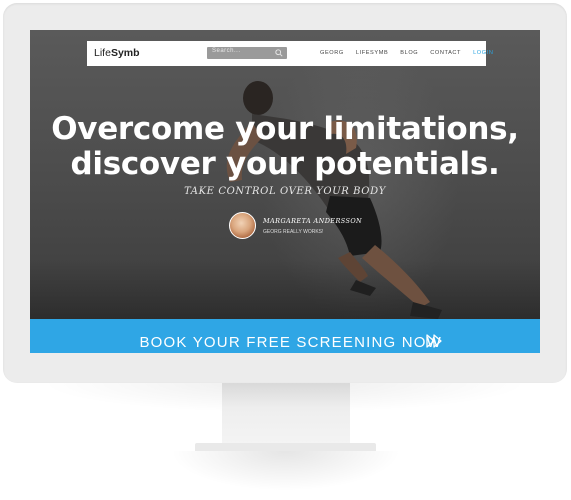 Image resolution: width=571 pixels, height=500 pixels. What do you see at coordinates (285, 447) in the screenshot?
I see `monitor-stand-base` at bounding box center [285, 447].